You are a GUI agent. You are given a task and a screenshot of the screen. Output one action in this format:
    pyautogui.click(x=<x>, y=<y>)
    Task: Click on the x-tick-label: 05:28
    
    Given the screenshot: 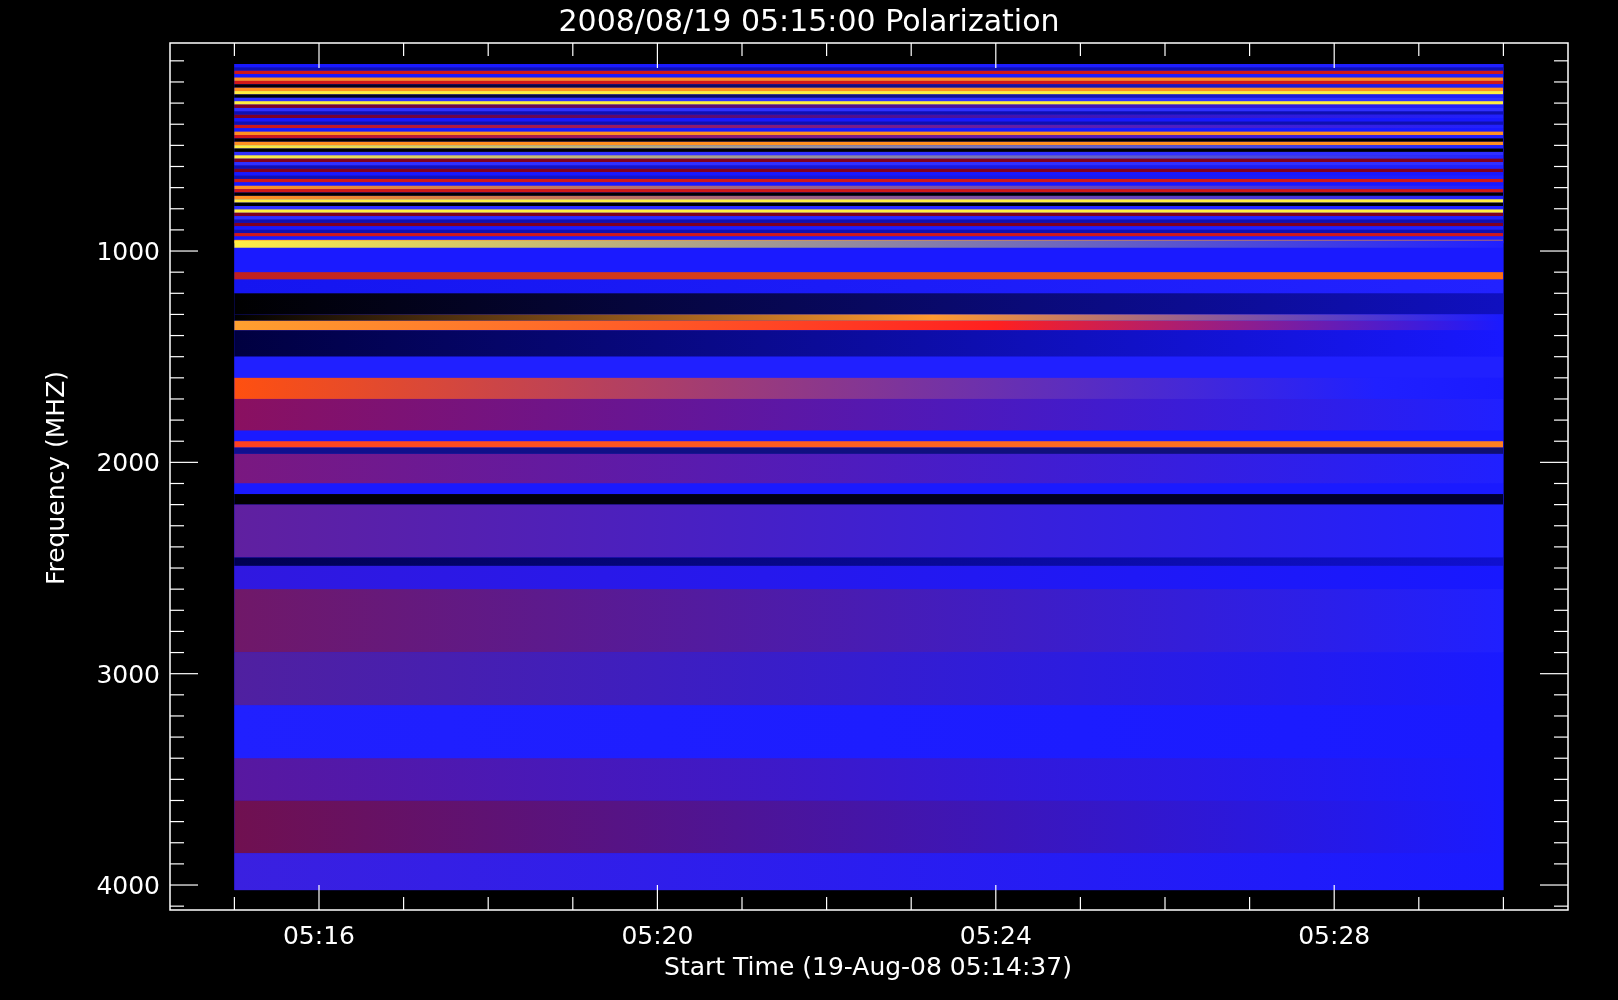 What is the action you would take?
    pyautogui.click(x=1334, y=935)
    